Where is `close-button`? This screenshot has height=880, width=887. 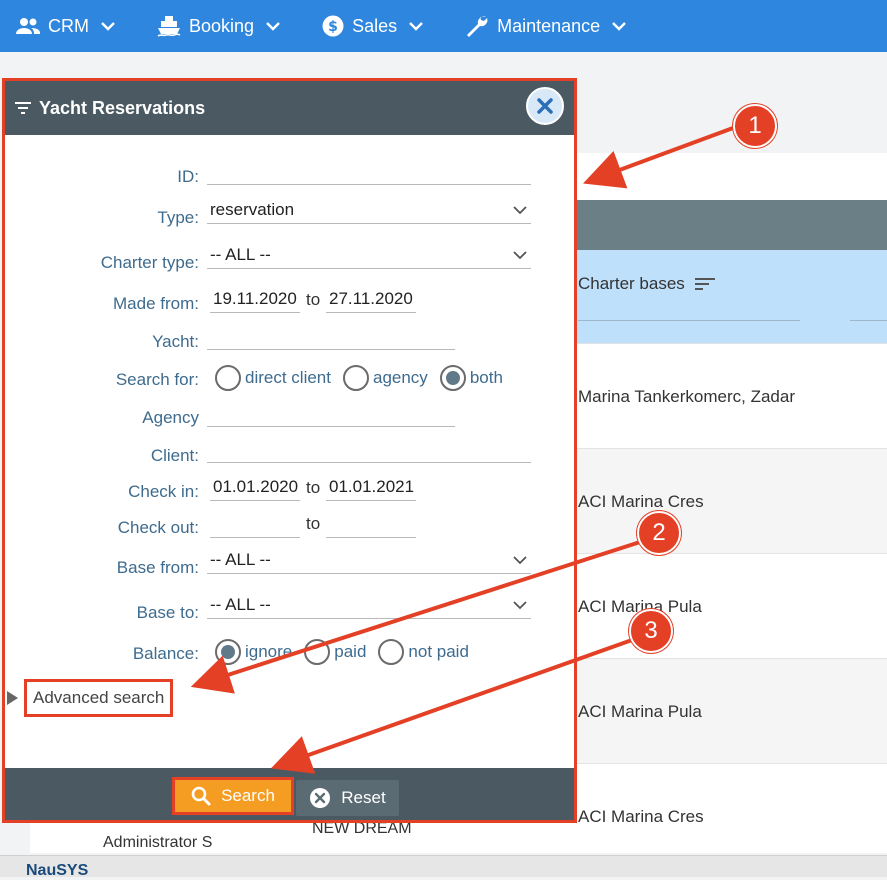 close-button is located at coordinates (545, 106).